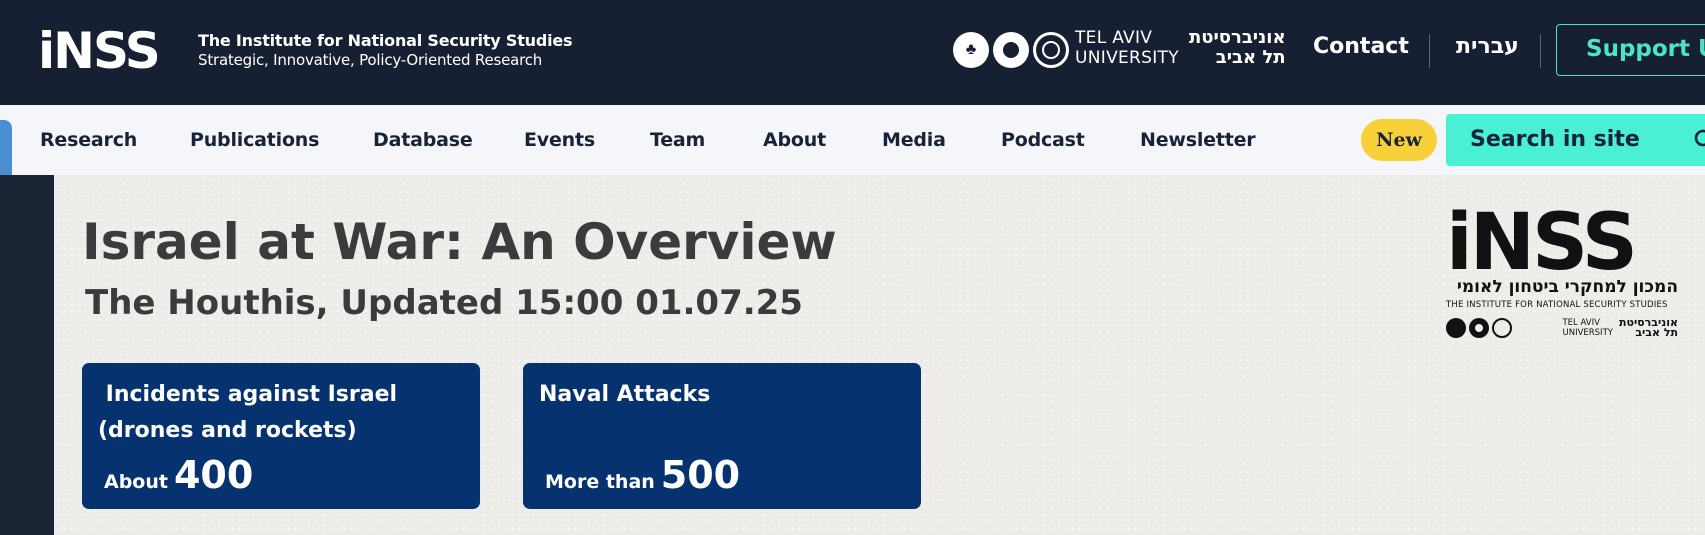  Describe the element at coordinates (254, 140) in the screenshot. I see `nav-item-publications: Publications` at that location.